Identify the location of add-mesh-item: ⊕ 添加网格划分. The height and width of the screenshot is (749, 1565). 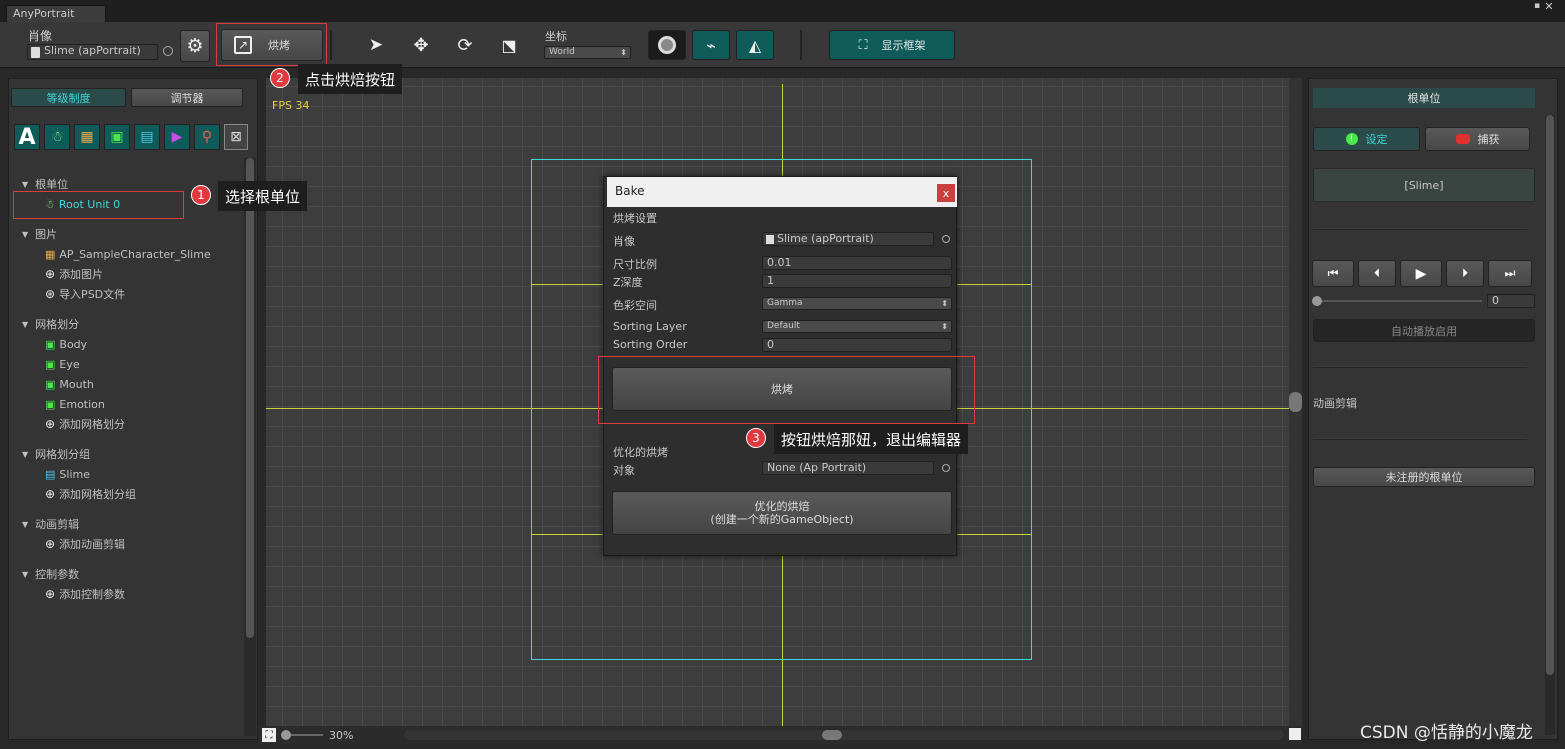
(85, 424).